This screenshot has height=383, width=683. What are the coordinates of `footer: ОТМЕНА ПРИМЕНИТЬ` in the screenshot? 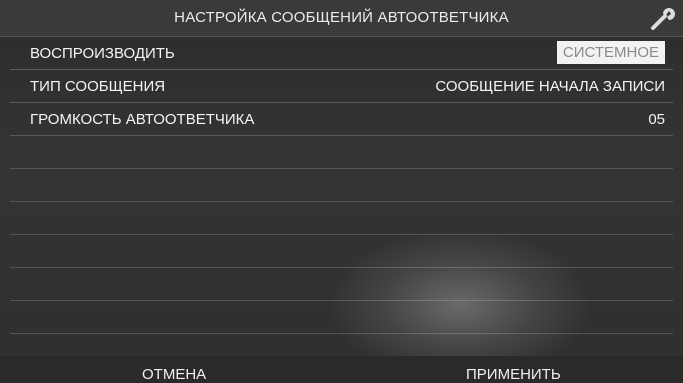 It's located at (341, 369).